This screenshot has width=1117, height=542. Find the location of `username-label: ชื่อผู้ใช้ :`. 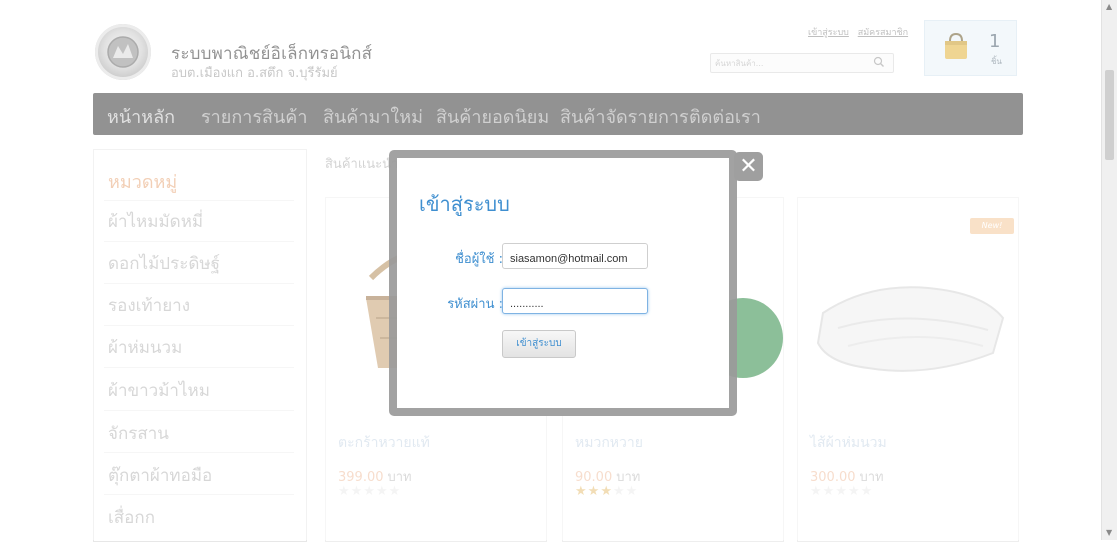

username-label: ชื่อผู้ใช้ : is located at coordinates (479, 259).